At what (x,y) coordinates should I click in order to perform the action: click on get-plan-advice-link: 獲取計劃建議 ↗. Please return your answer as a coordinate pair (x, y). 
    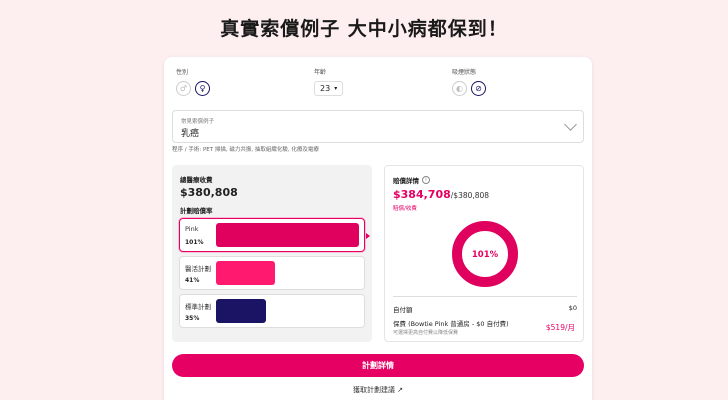
    Looking at the image, I should click on (378, 390).